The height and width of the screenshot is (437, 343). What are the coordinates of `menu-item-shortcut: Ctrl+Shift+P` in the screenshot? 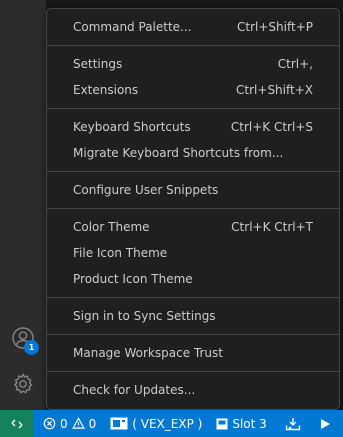 It's located at (275, 27).